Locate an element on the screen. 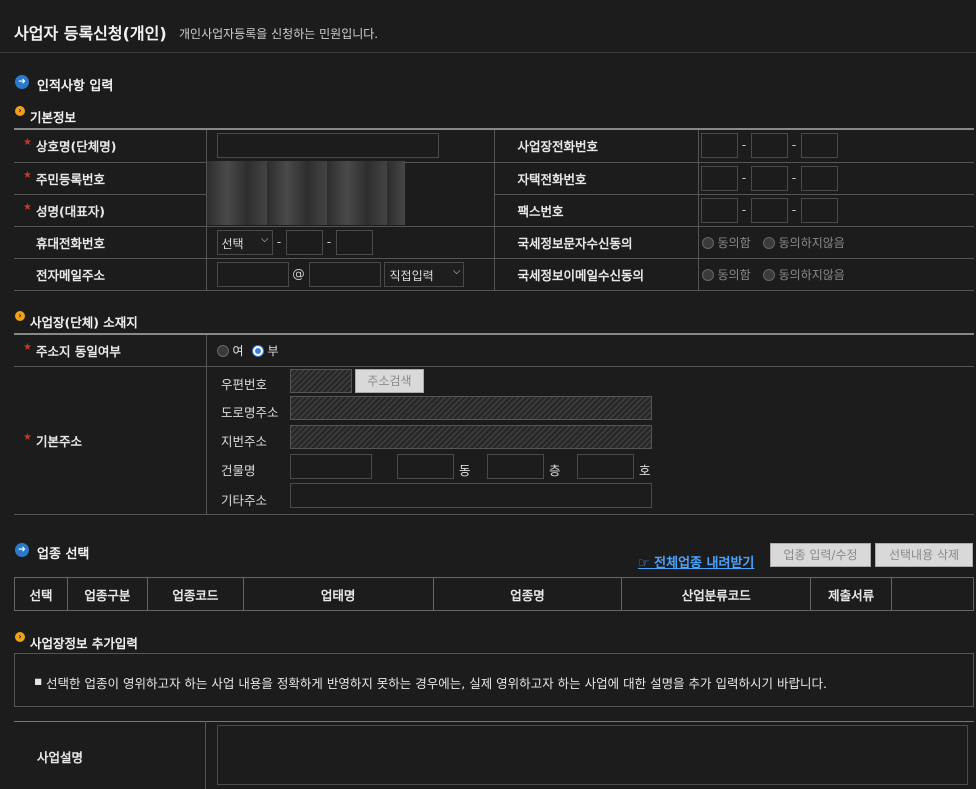 The width and height of the screenshot is (976, 789). label-home-phone: 자택전화번호 is located at coordinates (596, 178).